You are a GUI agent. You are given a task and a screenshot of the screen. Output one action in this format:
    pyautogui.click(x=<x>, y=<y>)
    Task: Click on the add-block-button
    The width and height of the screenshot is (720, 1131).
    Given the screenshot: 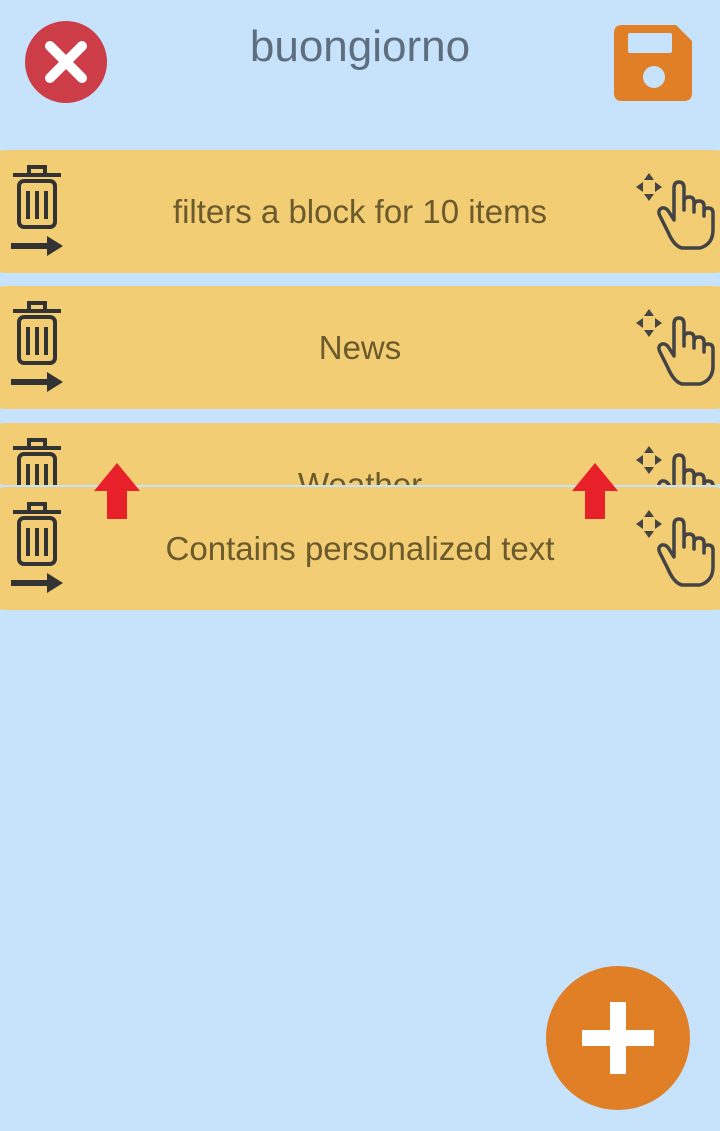 What is the action you would take?
    pyautogui.click(x=618, y=1038)
    